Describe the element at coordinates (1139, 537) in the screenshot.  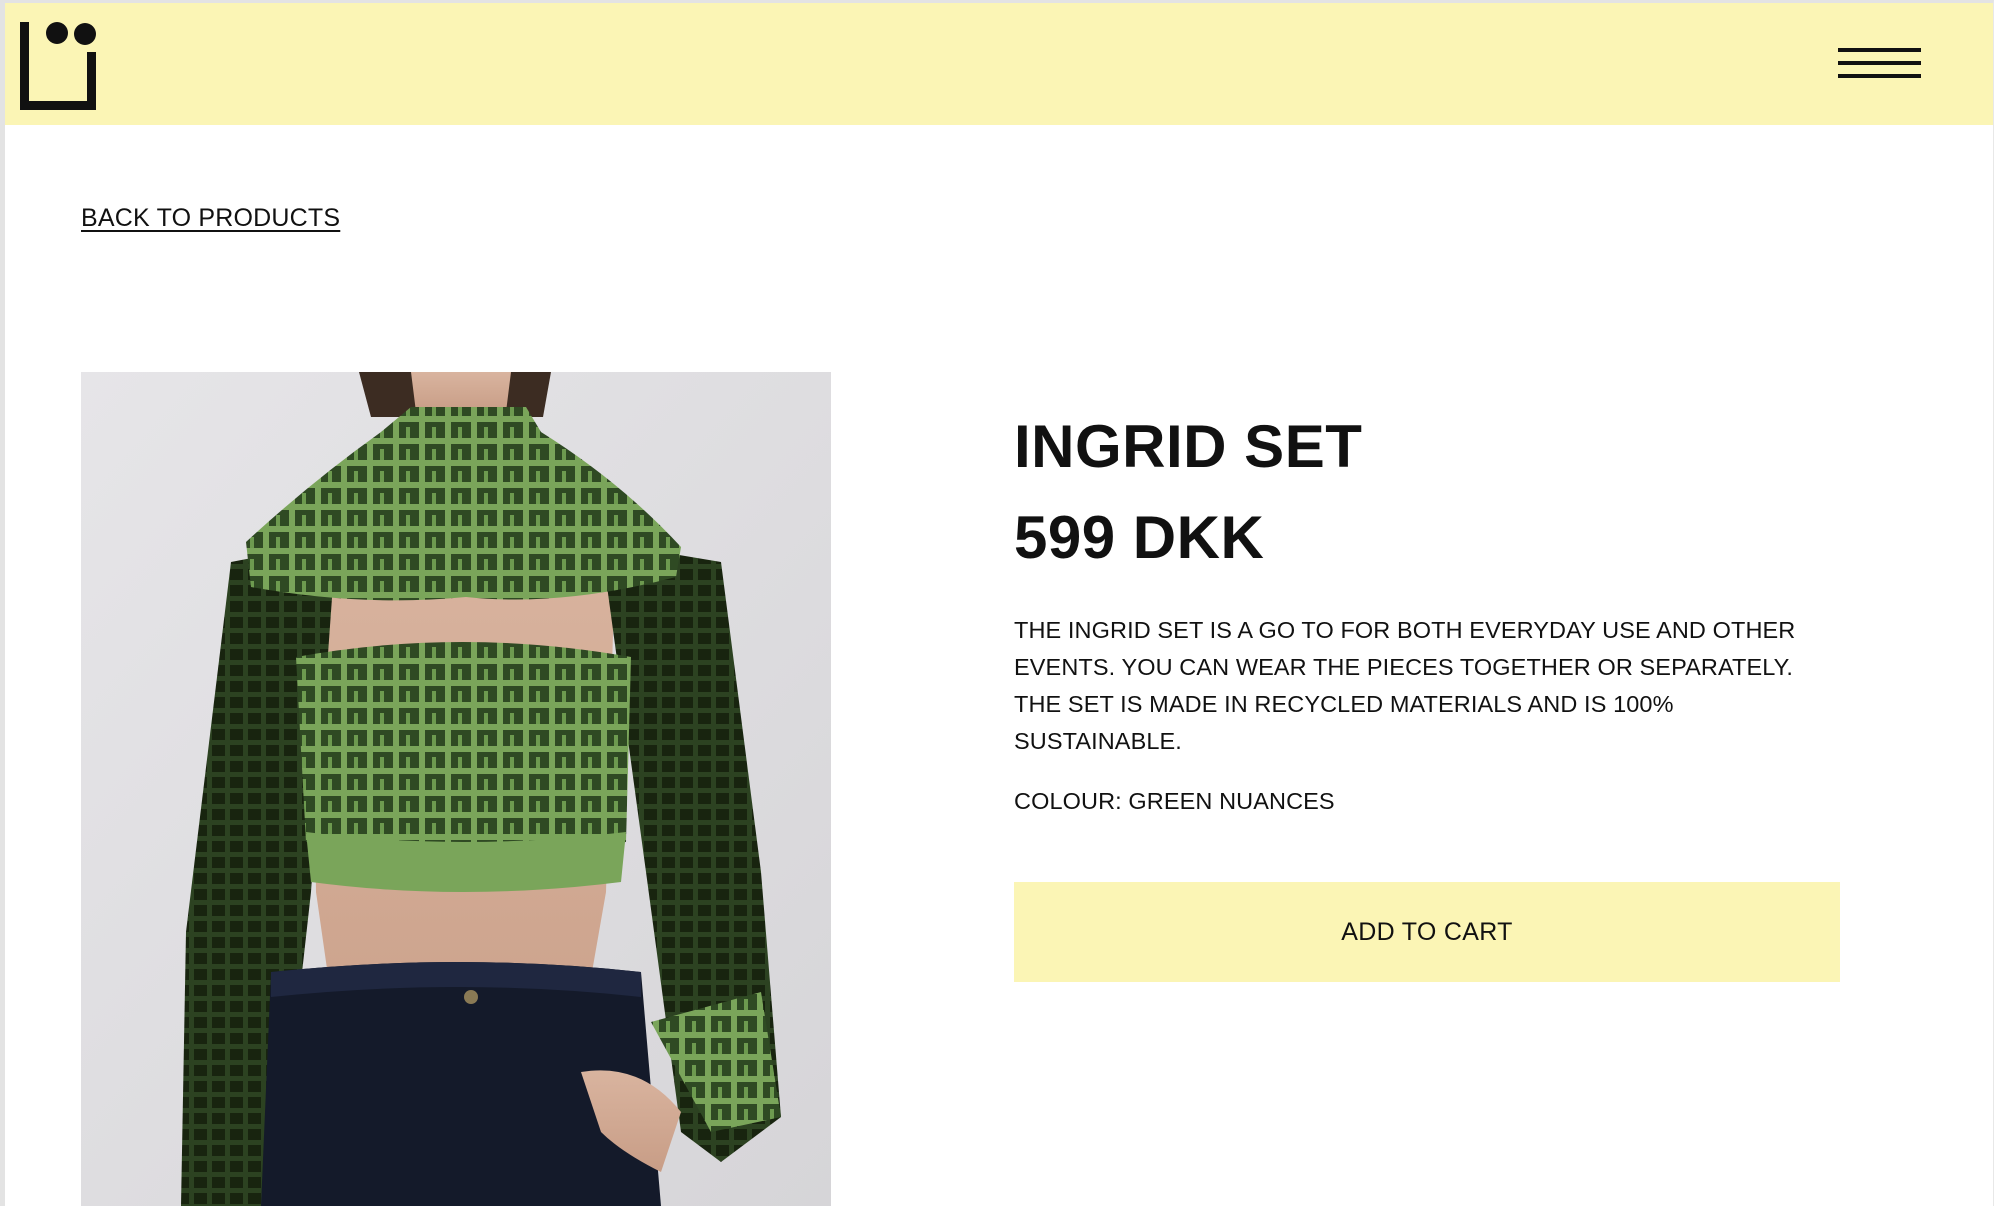
I see `product-price: 599 DKK` at that location.